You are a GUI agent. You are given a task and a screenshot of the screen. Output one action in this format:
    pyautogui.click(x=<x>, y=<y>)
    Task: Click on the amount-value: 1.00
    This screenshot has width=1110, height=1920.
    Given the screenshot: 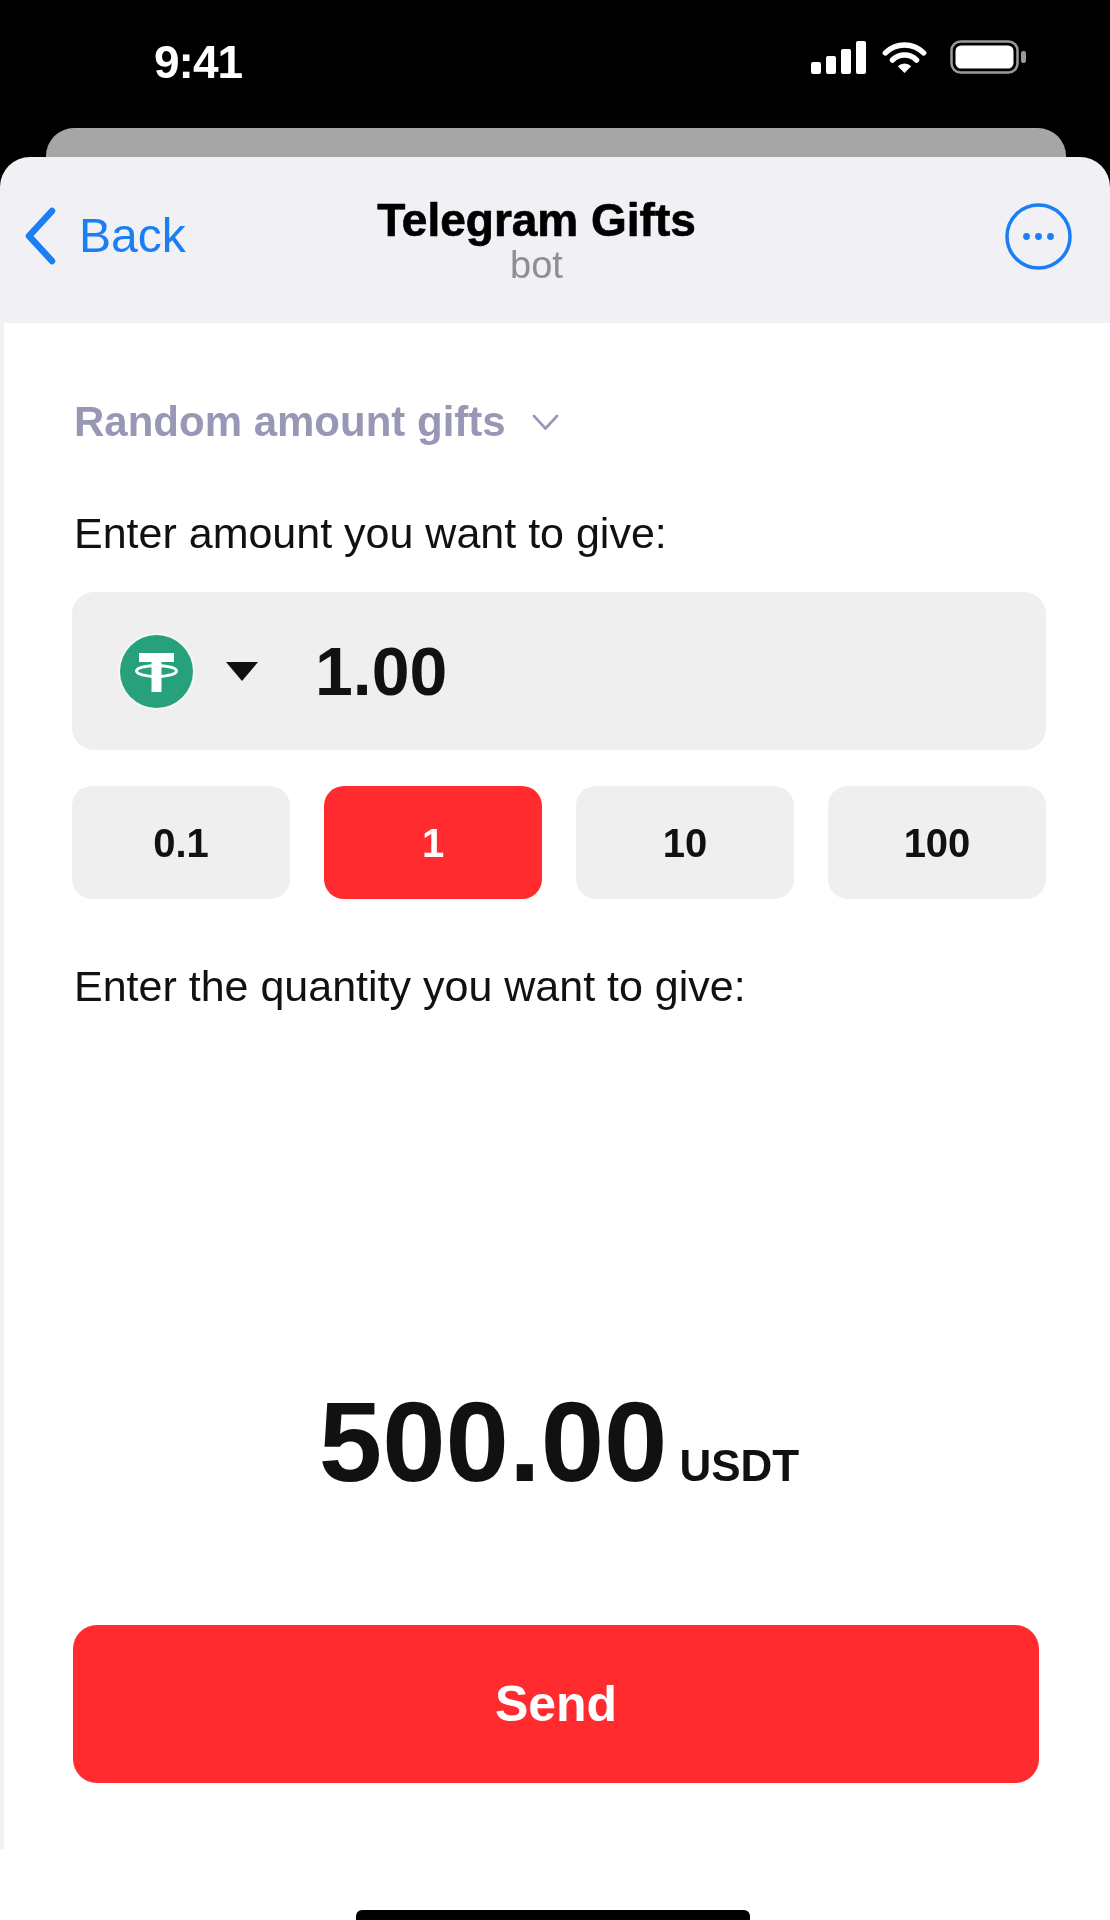 What is the action you would take?
    pyautogui.click(x=381, y=671)
    